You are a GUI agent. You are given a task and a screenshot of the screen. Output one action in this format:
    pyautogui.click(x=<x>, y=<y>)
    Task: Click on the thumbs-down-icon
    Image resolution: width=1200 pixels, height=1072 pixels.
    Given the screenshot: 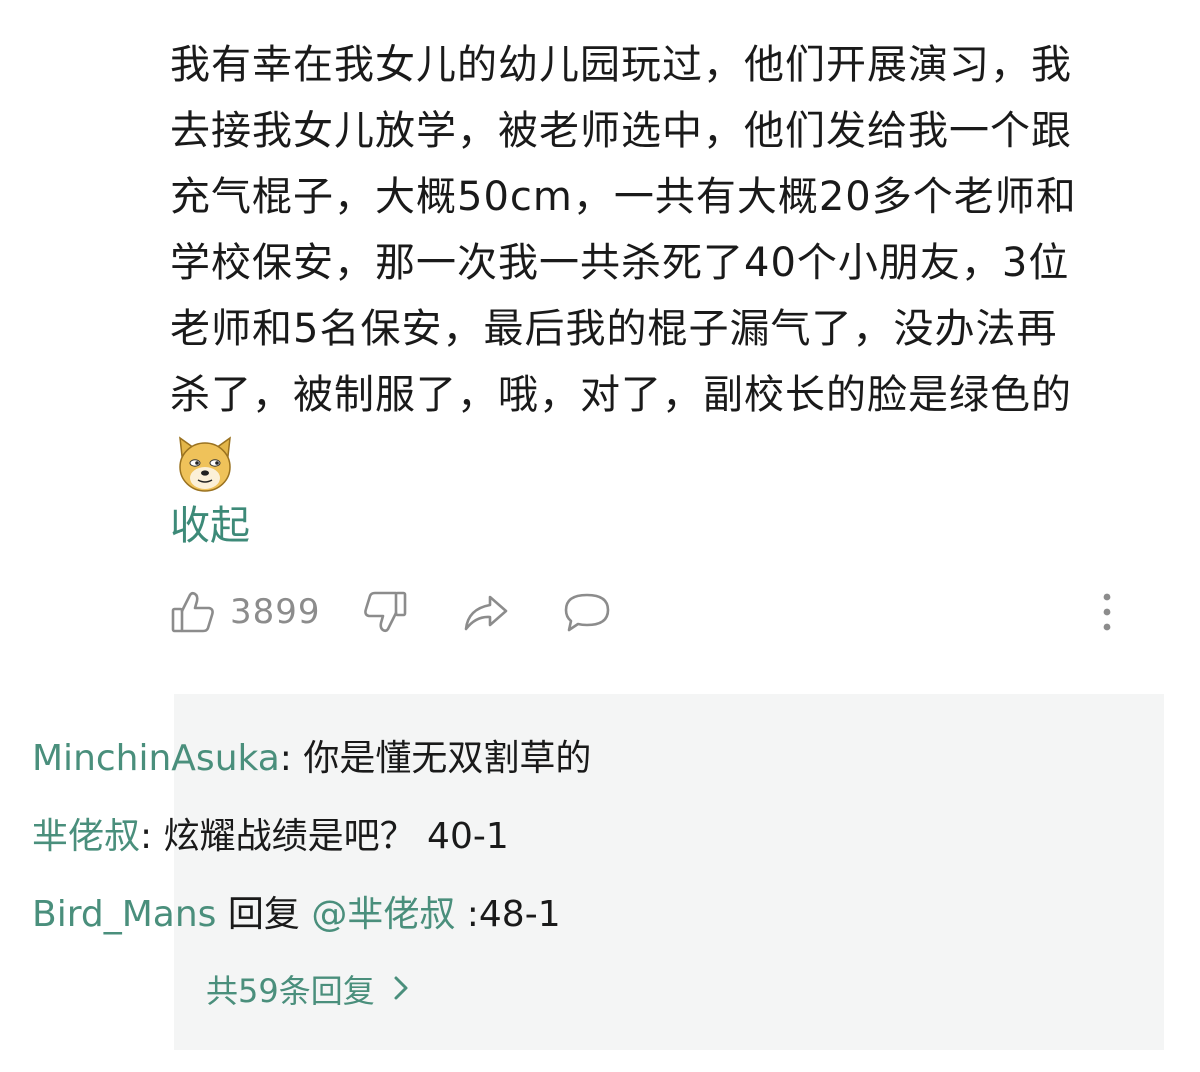 What is the action you would take?
    pyautogui.click(x=385, y=612)
    